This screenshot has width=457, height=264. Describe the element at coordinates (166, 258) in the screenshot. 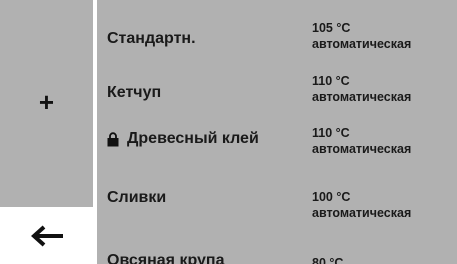

I see `program-name: Овсяная крупа` at that location.